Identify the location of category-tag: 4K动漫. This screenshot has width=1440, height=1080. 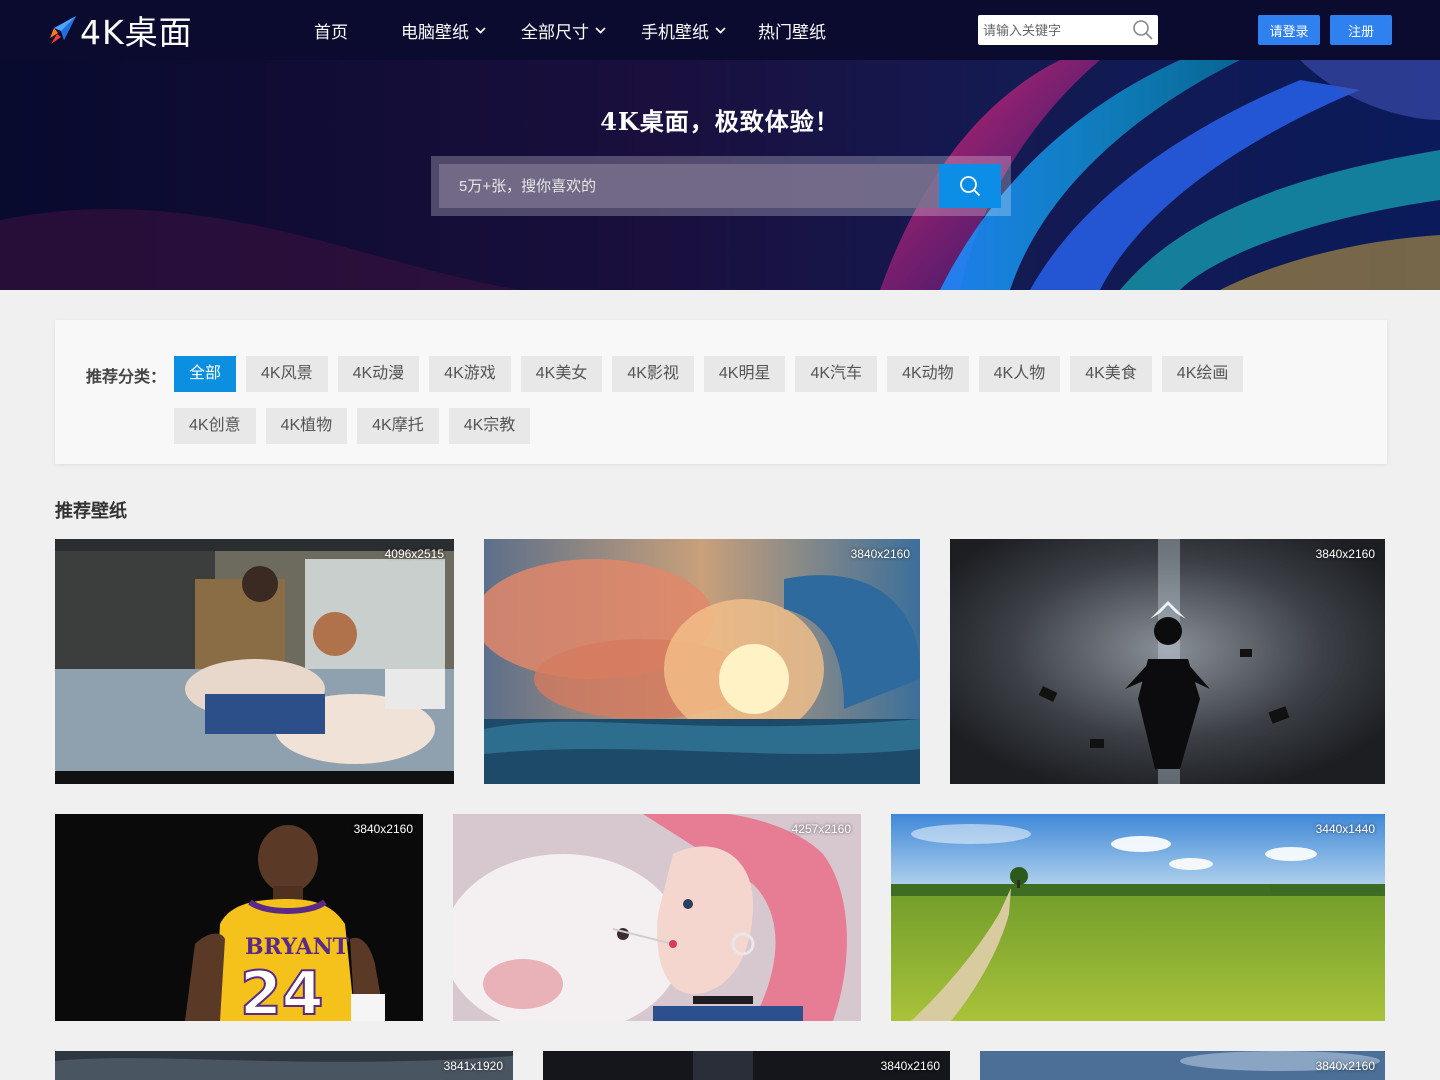
(378, 374).